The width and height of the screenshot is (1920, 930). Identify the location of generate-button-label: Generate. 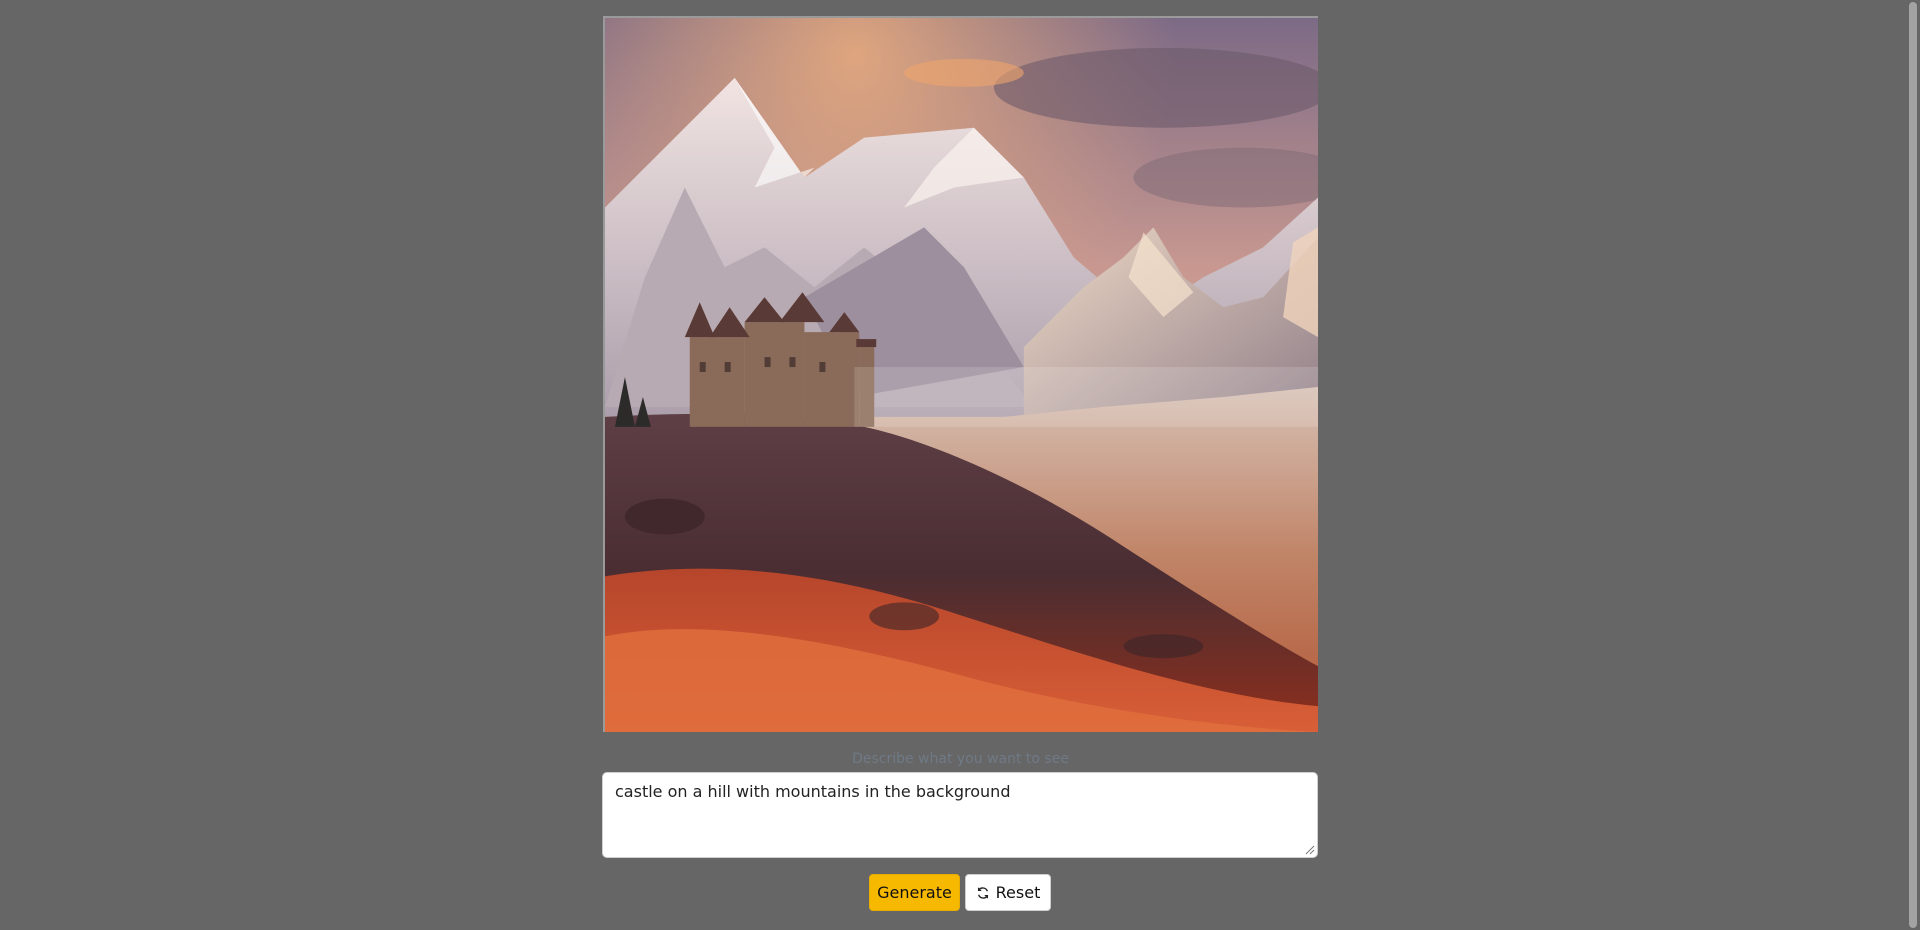
(914, 892).